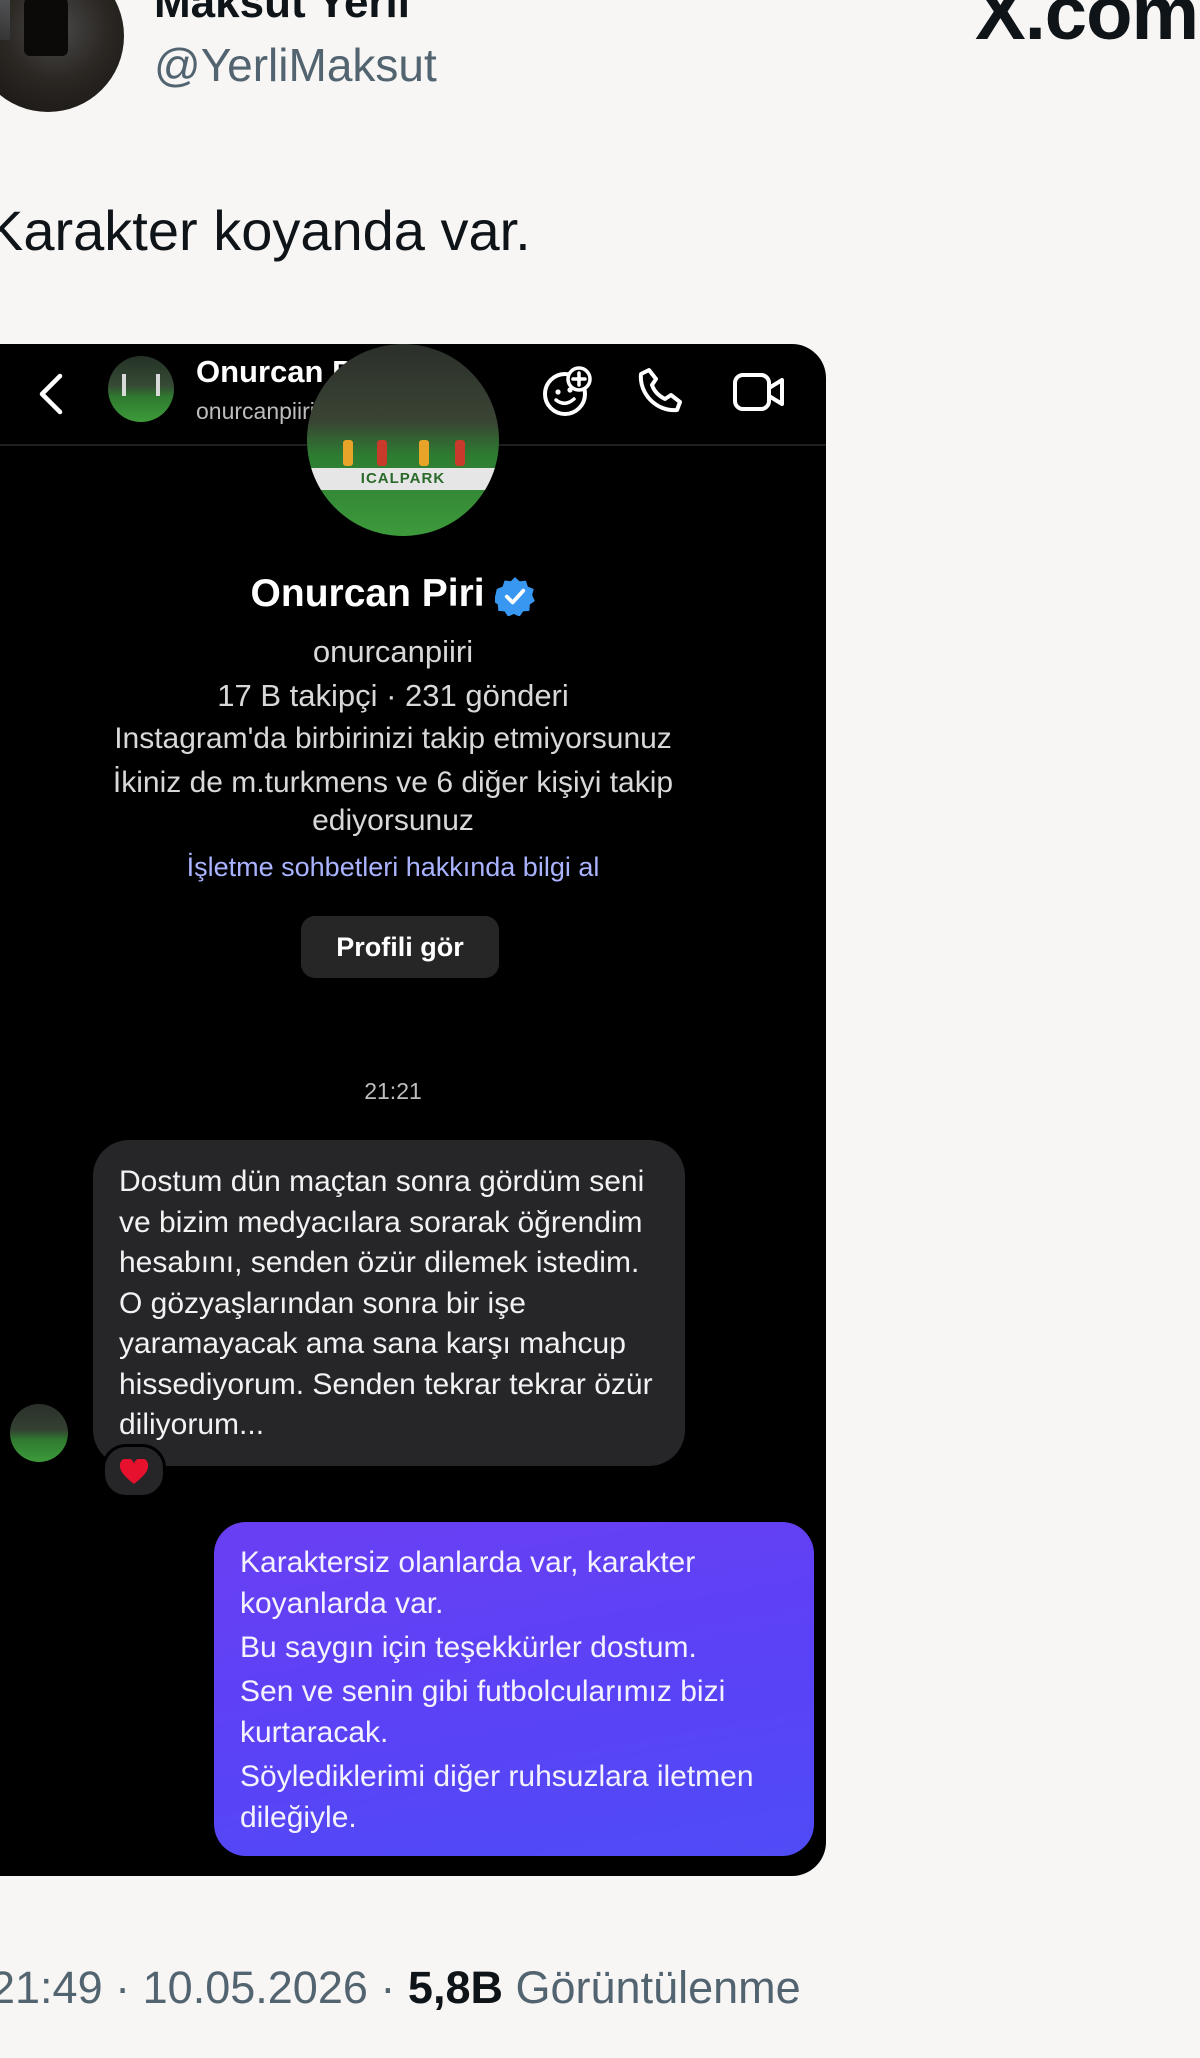 This screenshot has width=1200, height=2058. What do you see at coordinates (393, 1091) in the screenshot?
I see `message-timestamp: 21:21` at bounding box center [393, 1091].